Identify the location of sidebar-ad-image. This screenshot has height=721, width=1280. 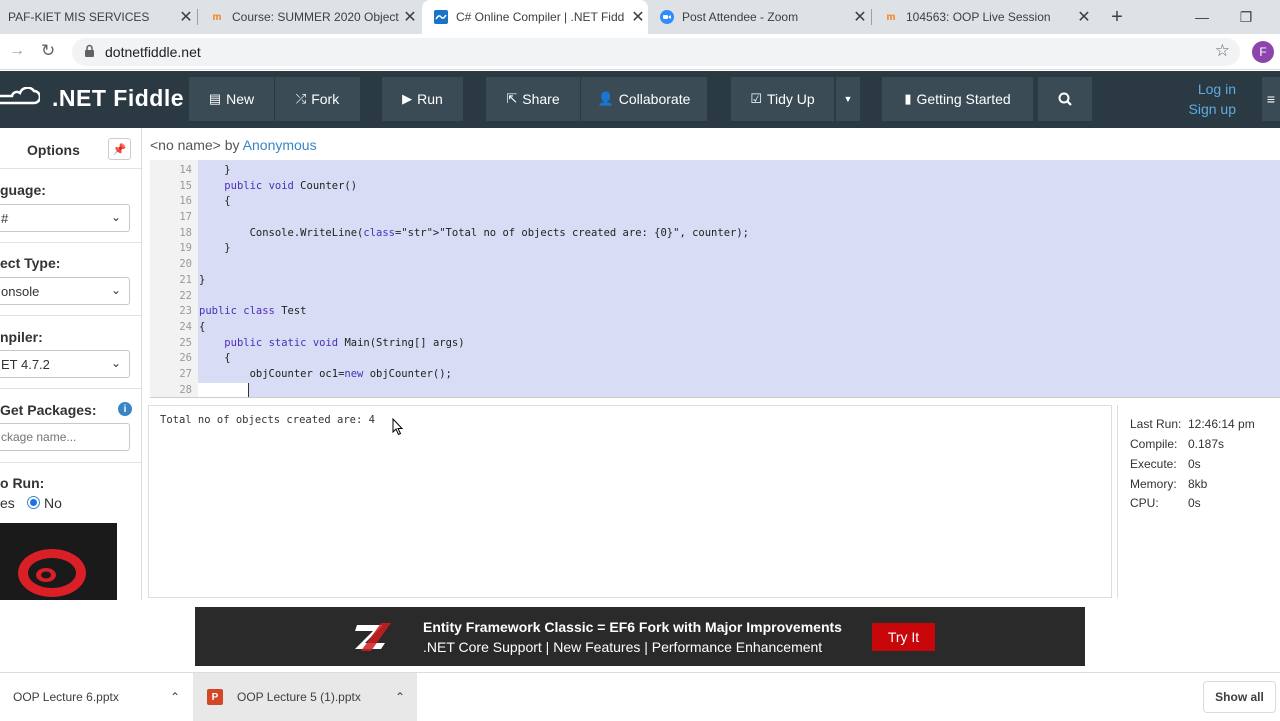
(58, 561).